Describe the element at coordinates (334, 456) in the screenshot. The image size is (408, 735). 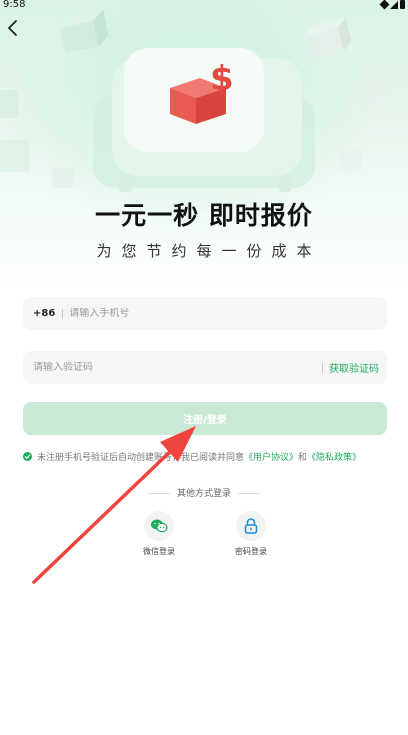
I see `privacy-policy-link: 《隐私政策》` at that location.